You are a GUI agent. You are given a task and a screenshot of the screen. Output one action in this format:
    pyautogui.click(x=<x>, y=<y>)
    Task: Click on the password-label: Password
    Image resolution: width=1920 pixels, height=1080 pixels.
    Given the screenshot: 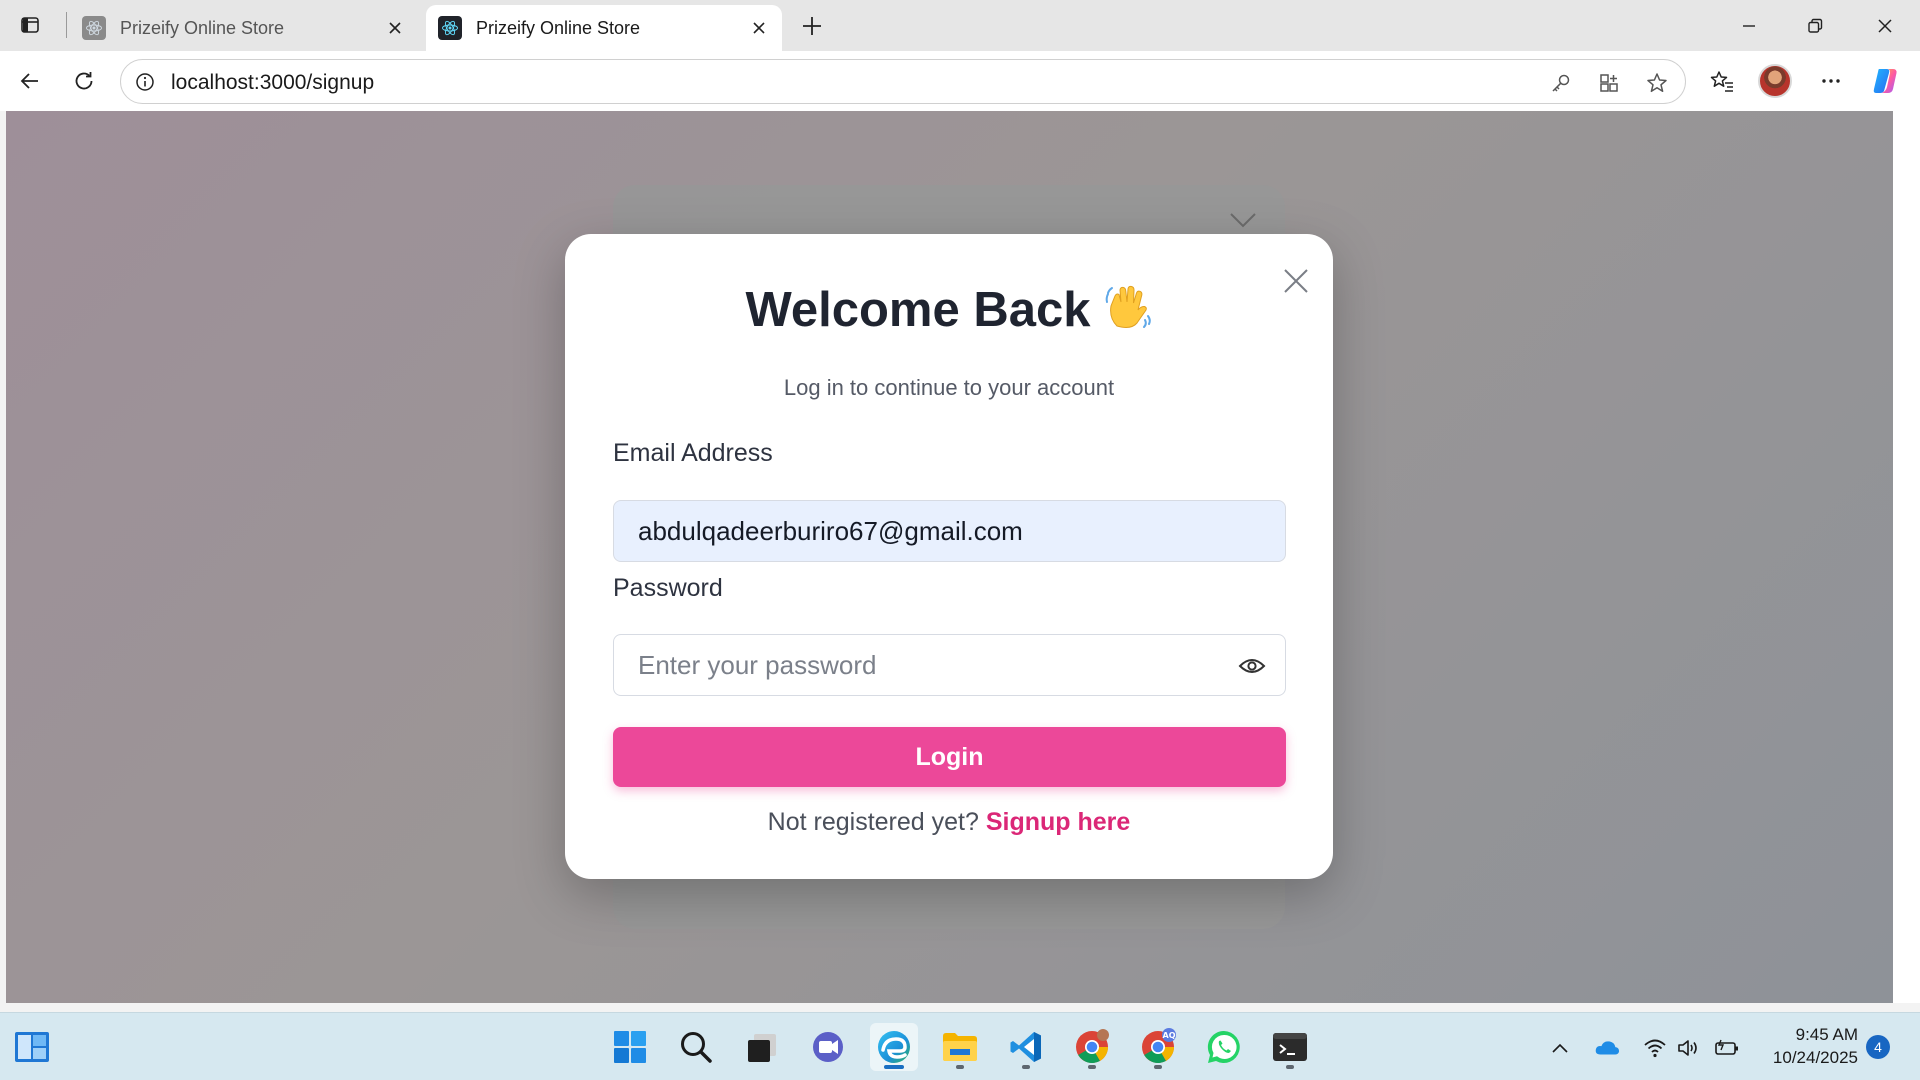 What is the action you would take?
    pyautogui.click(x=668, y=588)
    